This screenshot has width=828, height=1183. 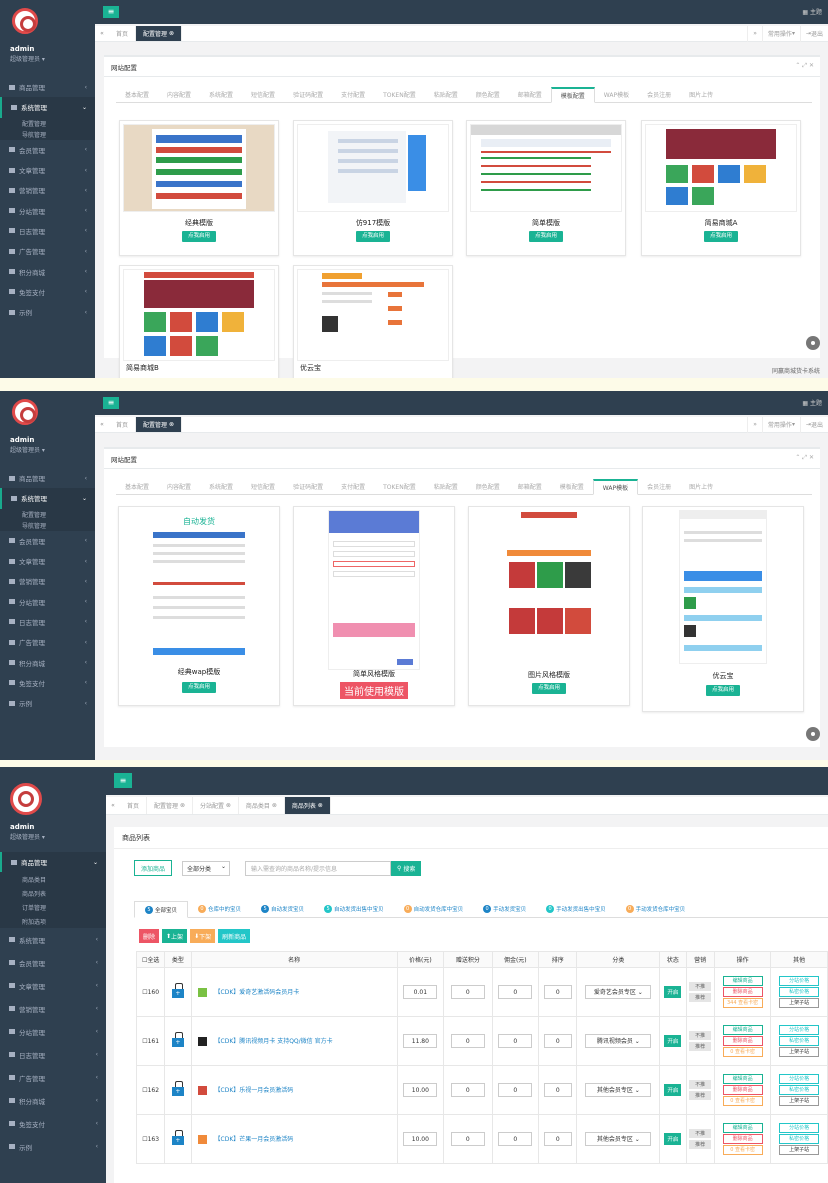 I want to click on tab-config: 配置管理 ⊗, so click(x=170, y=805).